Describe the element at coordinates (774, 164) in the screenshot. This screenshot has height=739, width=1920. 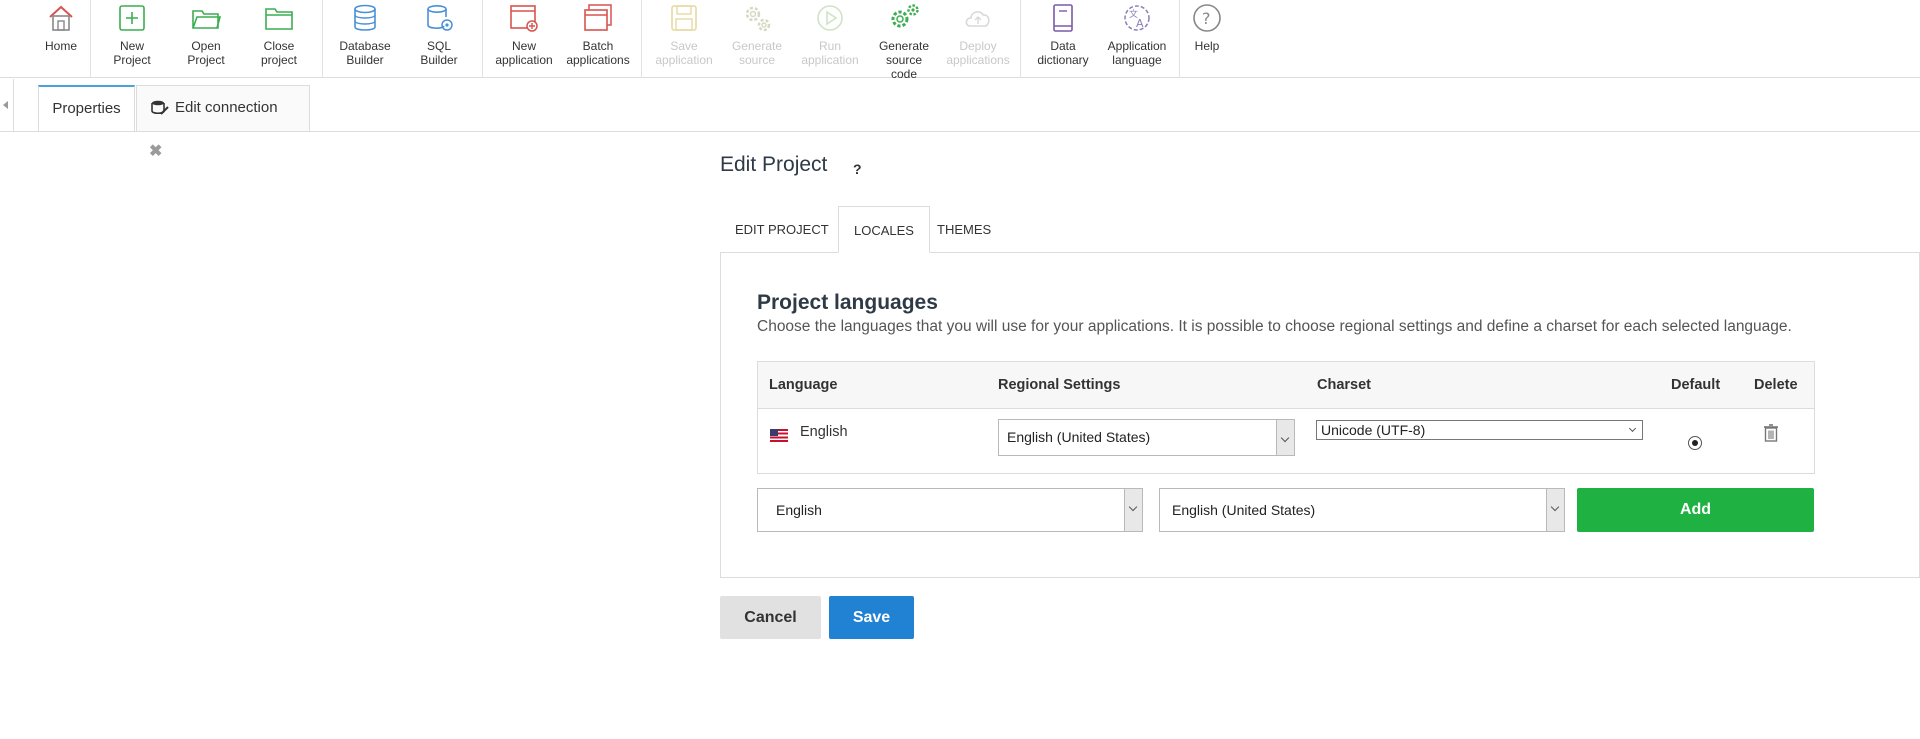
I see `page-title: Edit Project` at that location.